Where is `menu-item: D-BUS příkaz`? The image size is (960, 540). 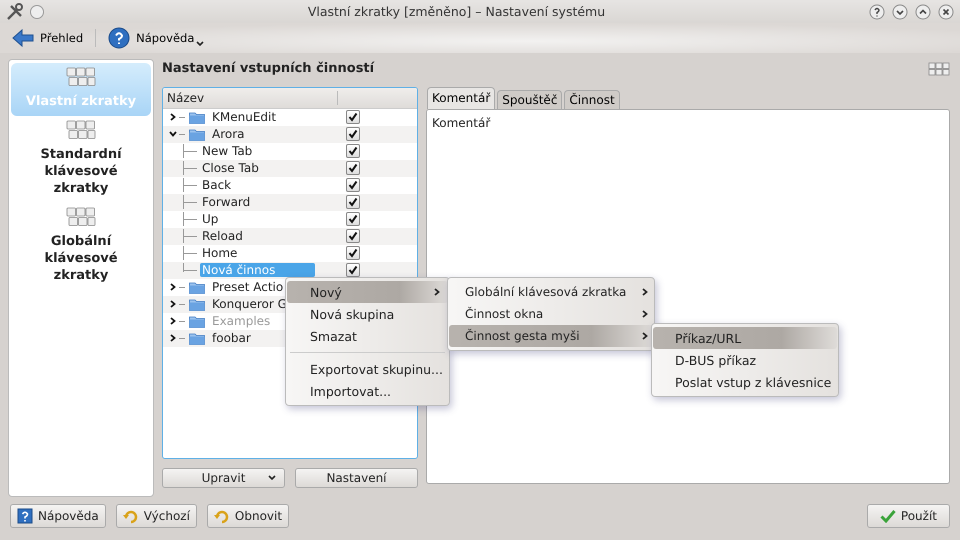 menu-item: D-BUS příkaz is located at coordinates (745, 360).